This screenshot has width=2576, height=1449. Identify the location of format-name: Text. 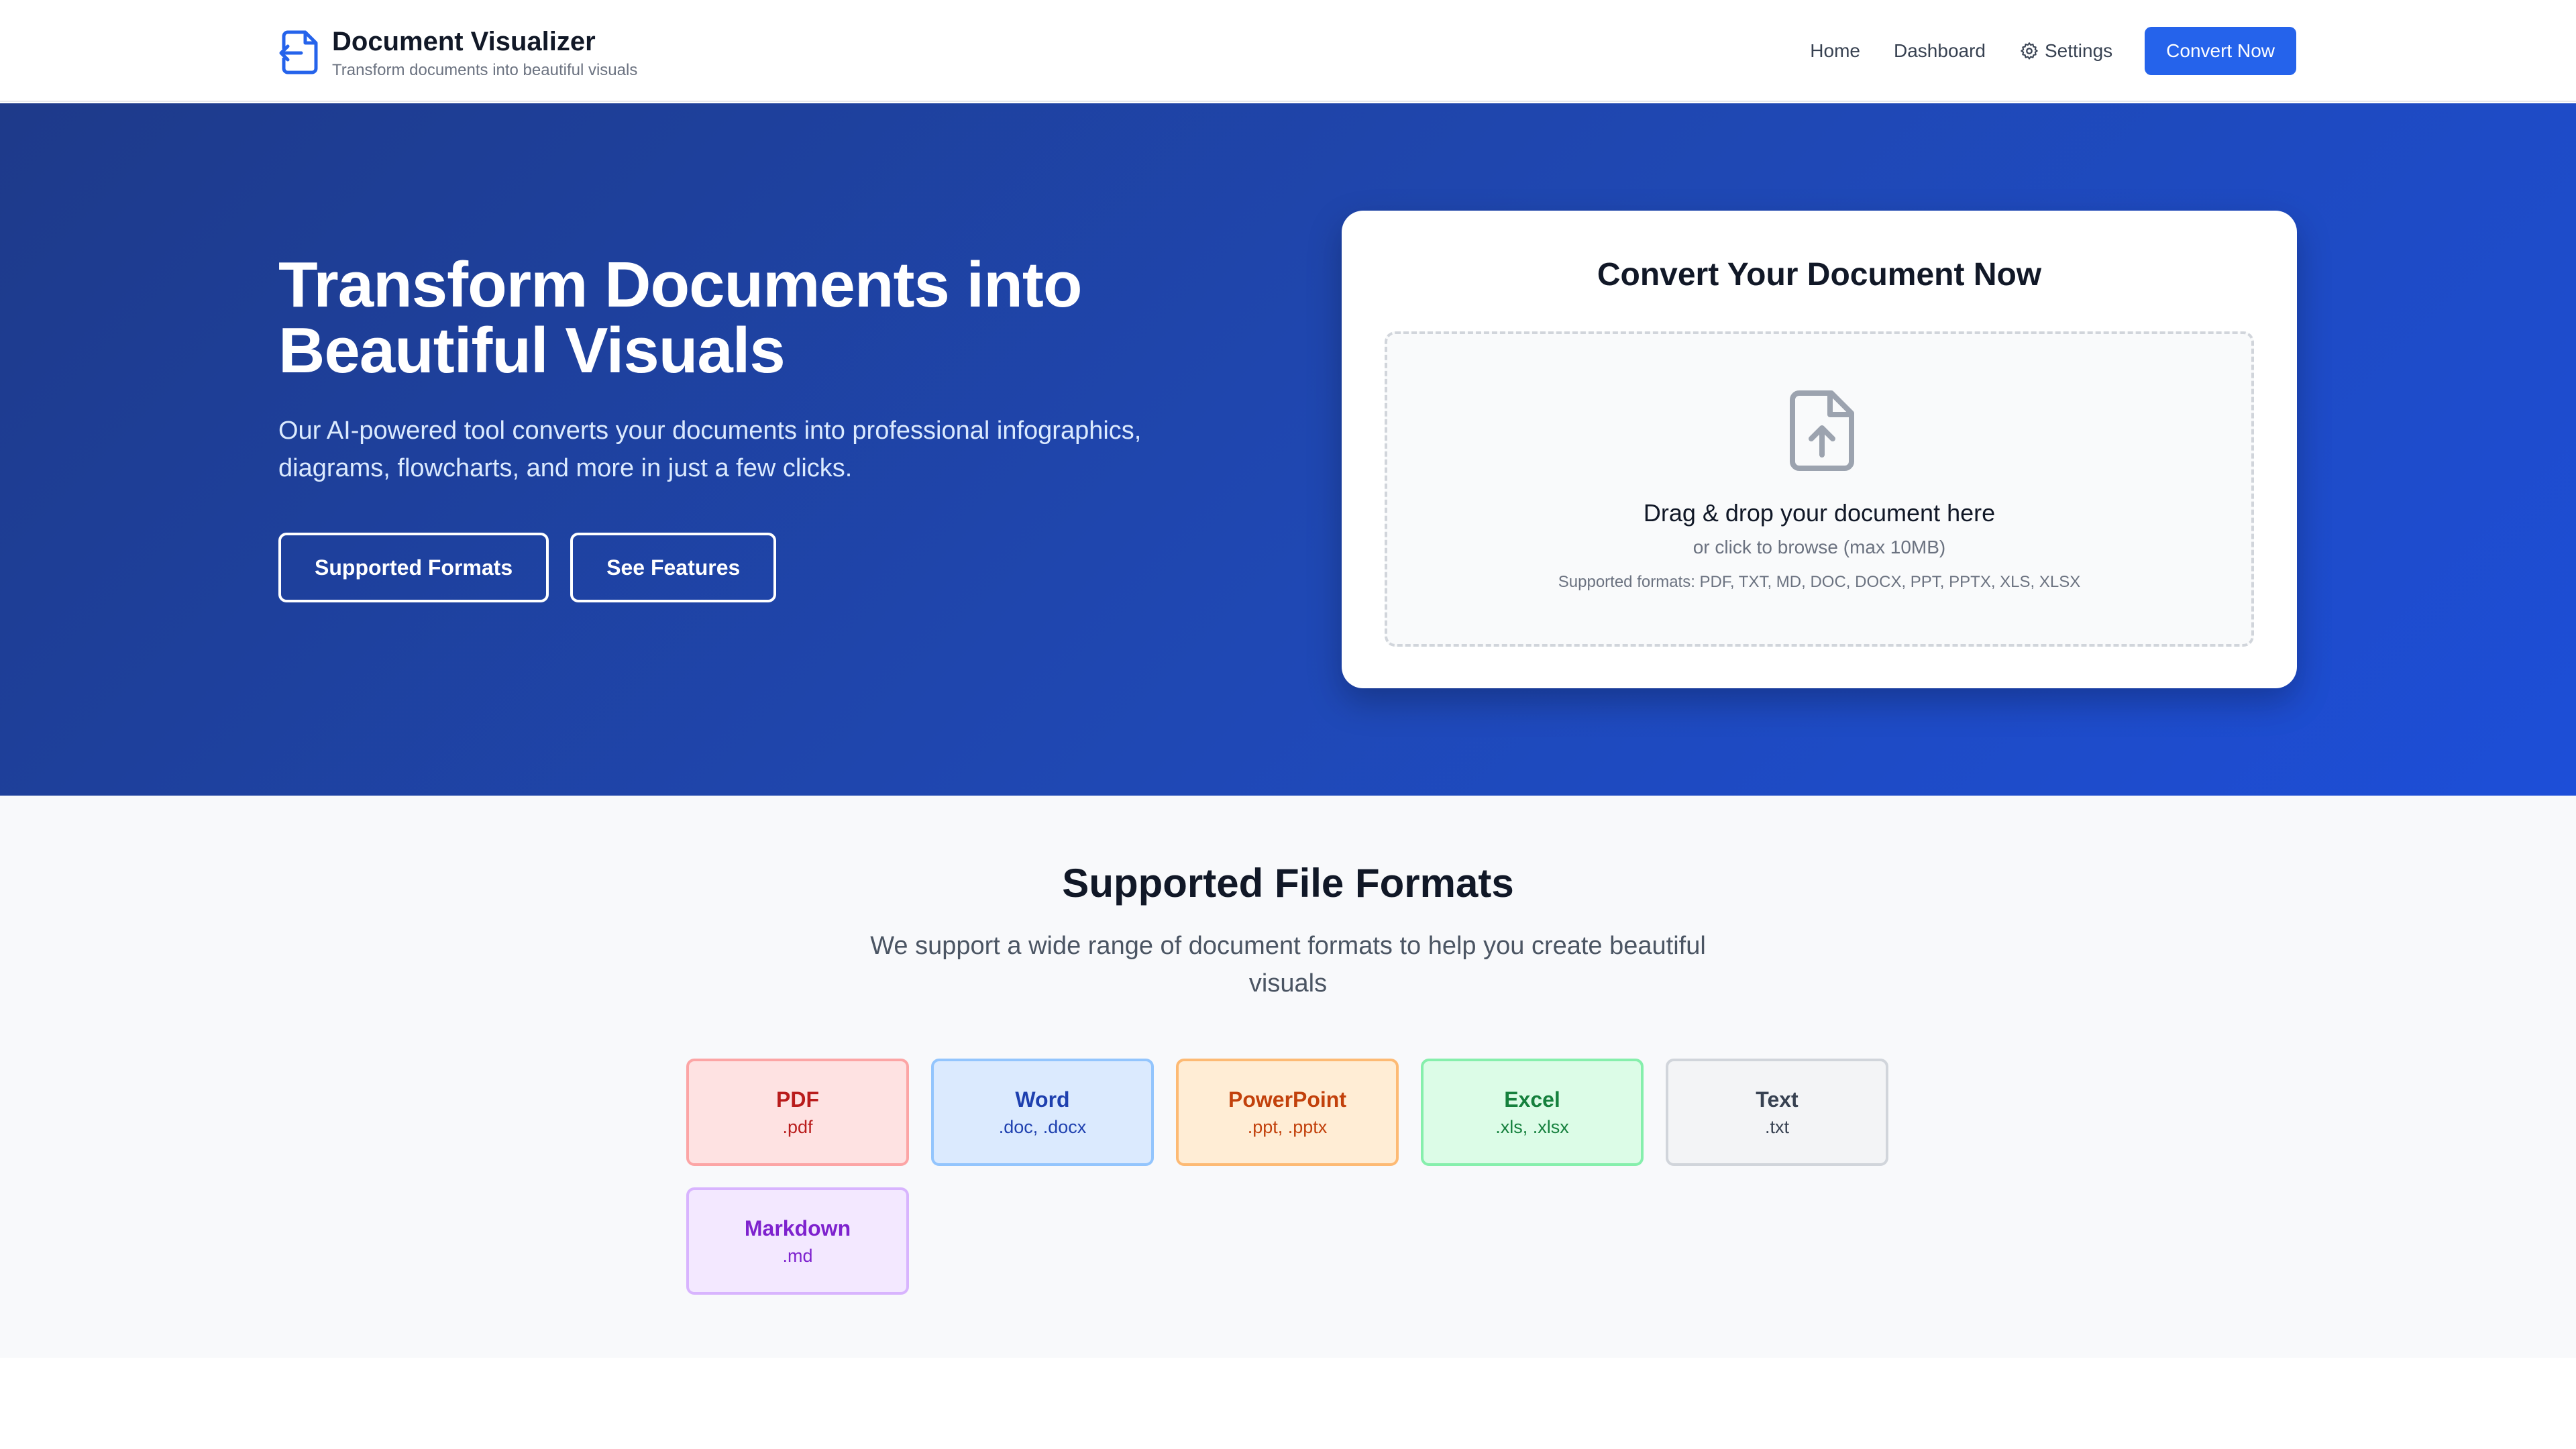
(1777, 1099).